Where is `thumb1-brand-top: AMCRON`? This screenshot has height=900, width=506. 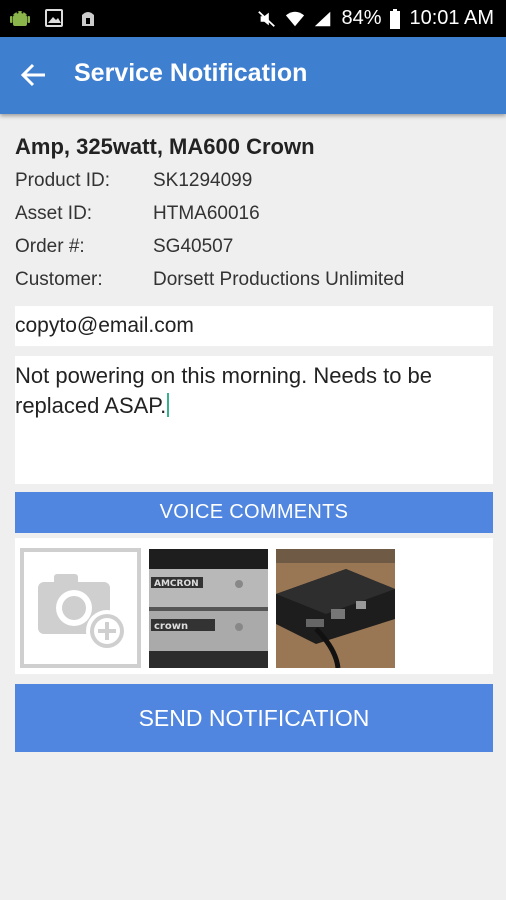
thumb1-brand-top: AMCRON is located at coordinates (176, 584).